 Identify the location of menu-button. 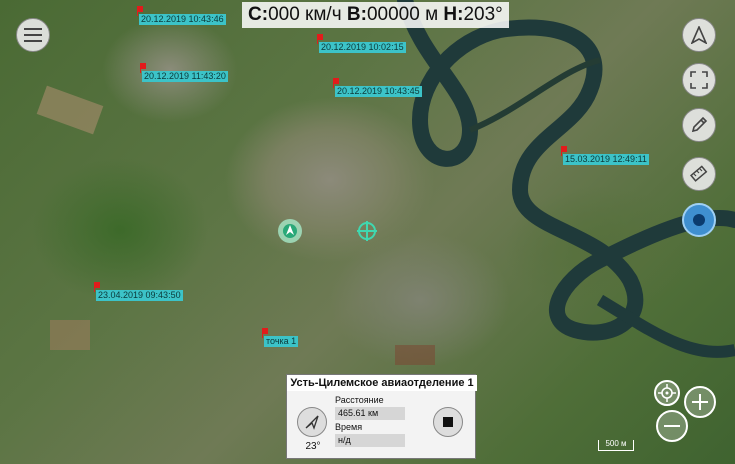
(33, 35).